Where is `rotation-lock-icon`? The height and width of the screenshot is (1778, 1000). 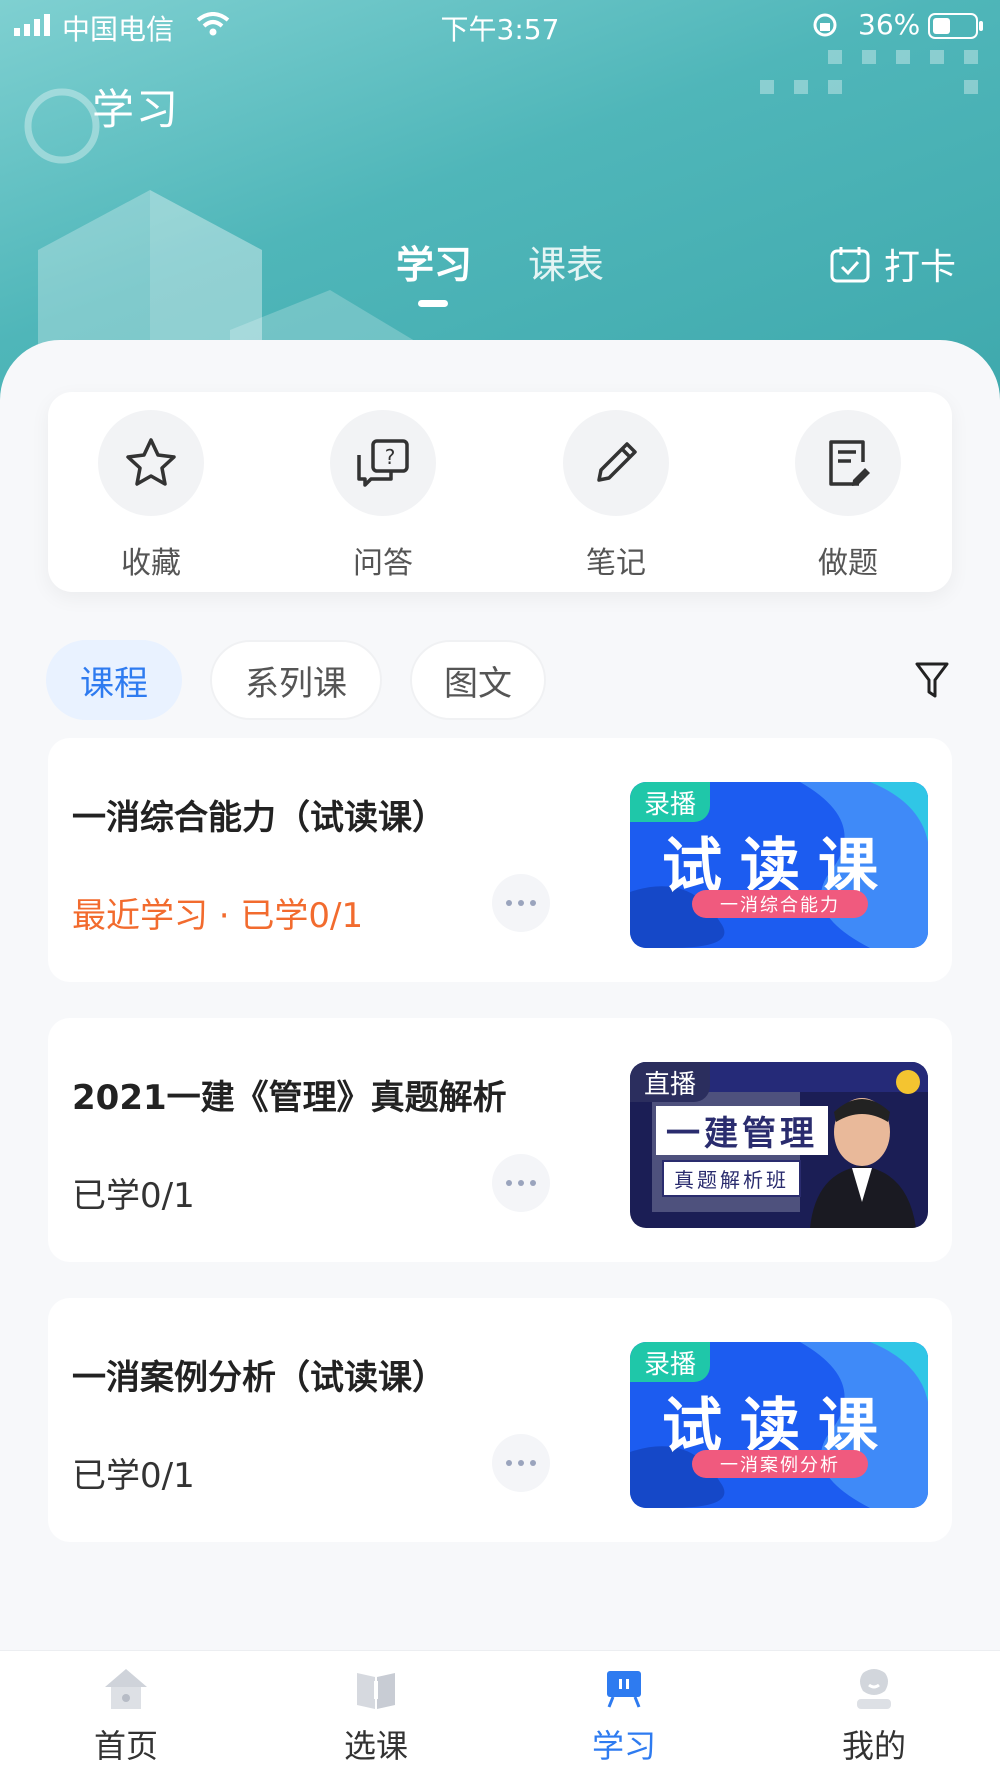 rotation-lock-icon is located at coordinates (825, 25).